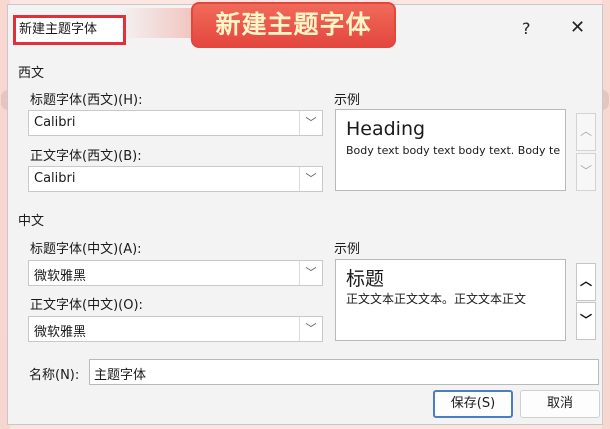  What do you see at coordinates (347, 249) in the screenshot?
I see `chinese-sample-label: 示例` at bounding box center [347, 249].